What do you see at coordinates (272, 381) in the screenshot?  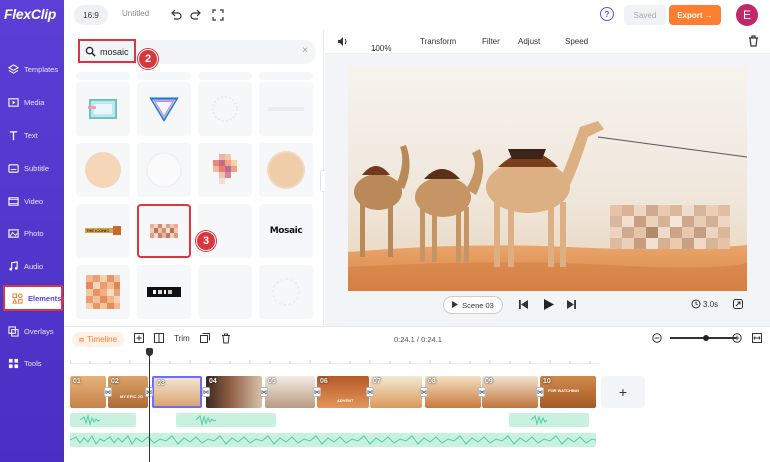 I see `clip-number: 05` at bounding box center [272, 381].